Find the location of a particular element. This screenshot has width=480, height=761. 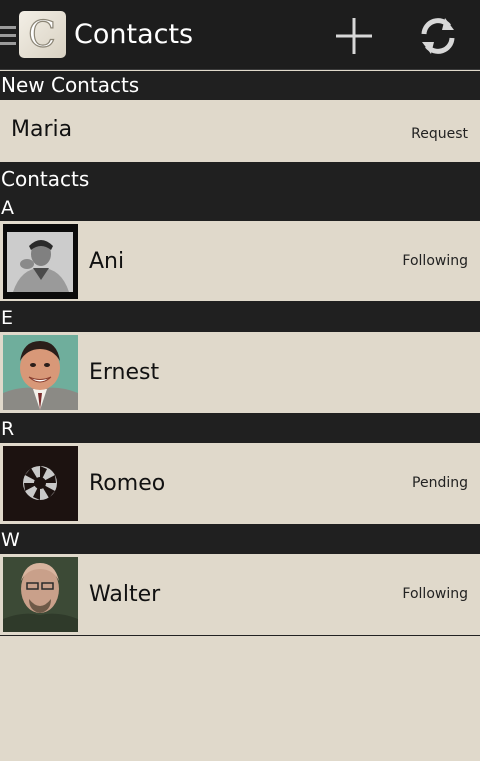

camera-aperture-icon is located at coordinates (40, 483).